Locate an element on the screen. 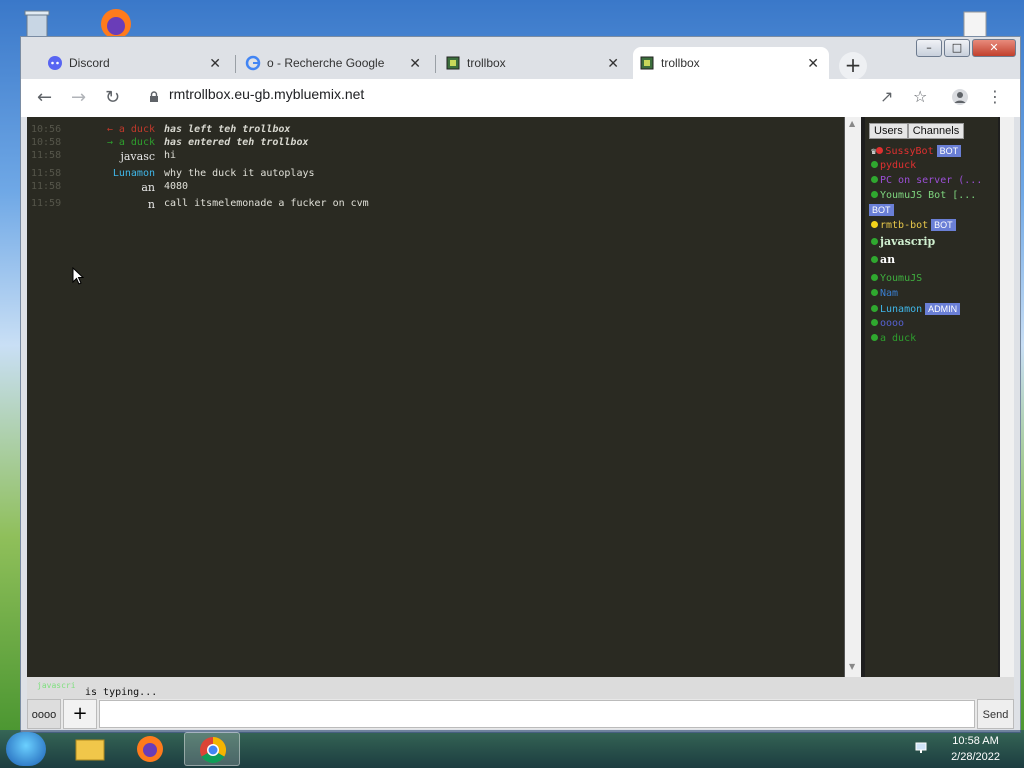  lock-icon is located at coordinates (154, 97).